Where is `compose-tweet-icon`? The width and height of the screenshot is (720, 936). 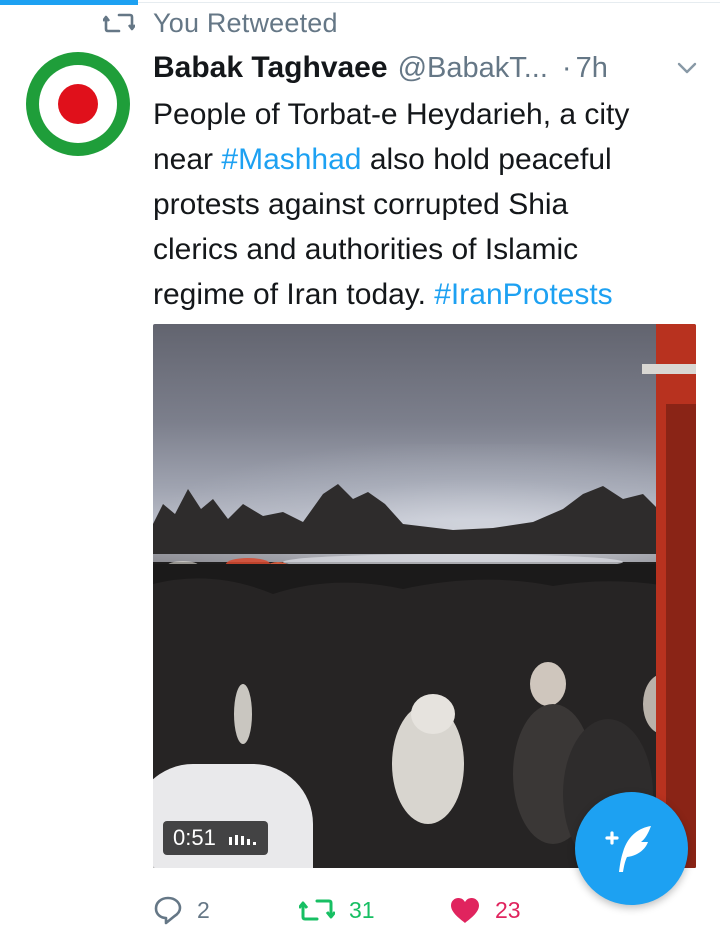 compose-tweet-icon is located at coordinates (628, 849).